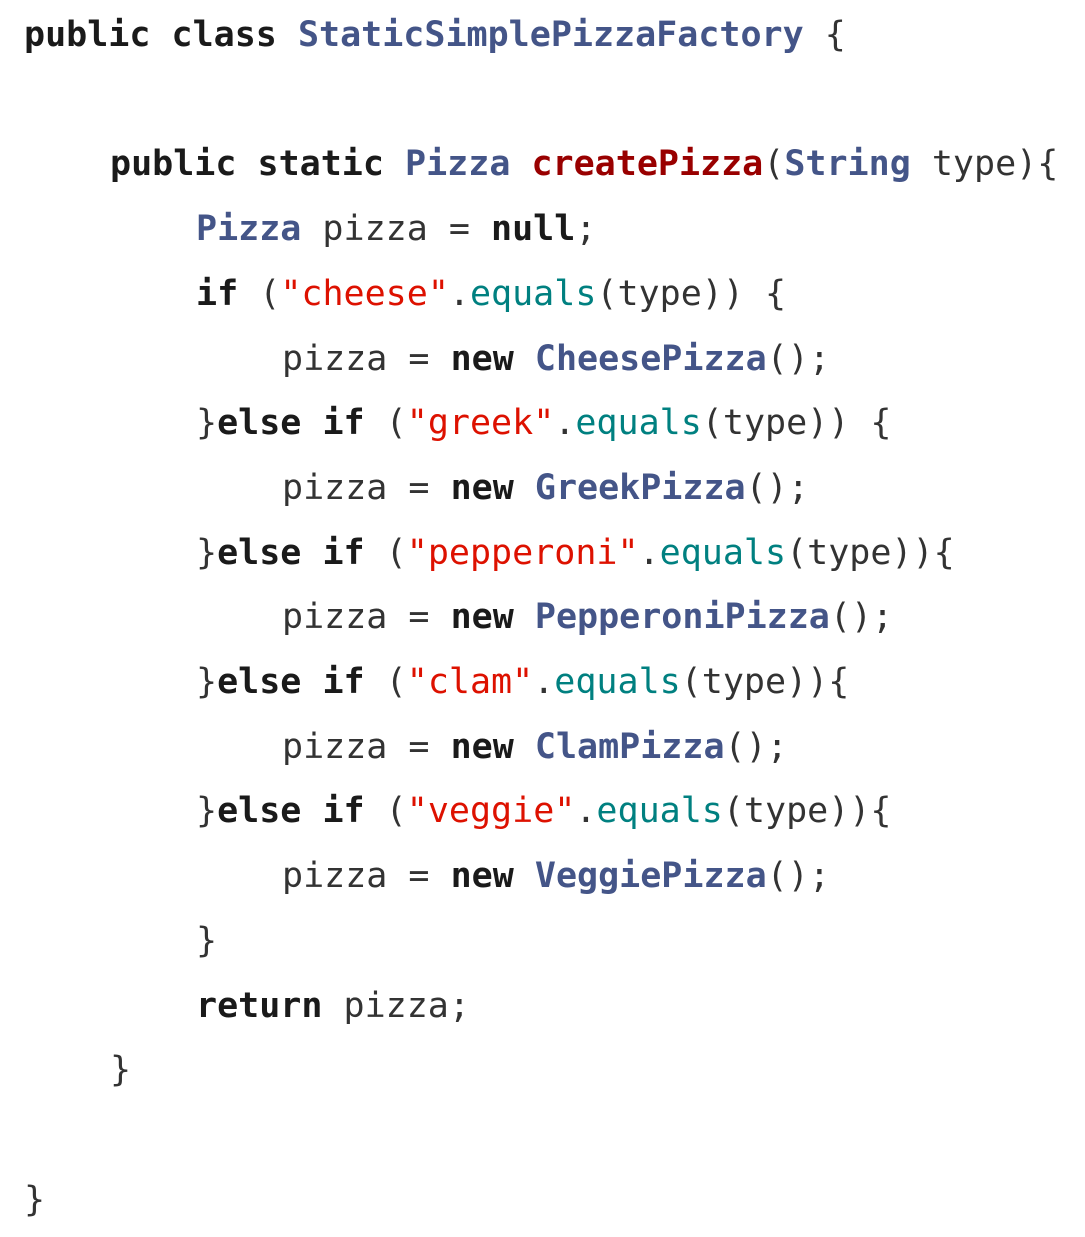 Image resolution: width=1085 pixels, height=1237 pixels. Describe the element at coordinates (87, 35) in the screenshot. I see `keyword-token: public` at that location.